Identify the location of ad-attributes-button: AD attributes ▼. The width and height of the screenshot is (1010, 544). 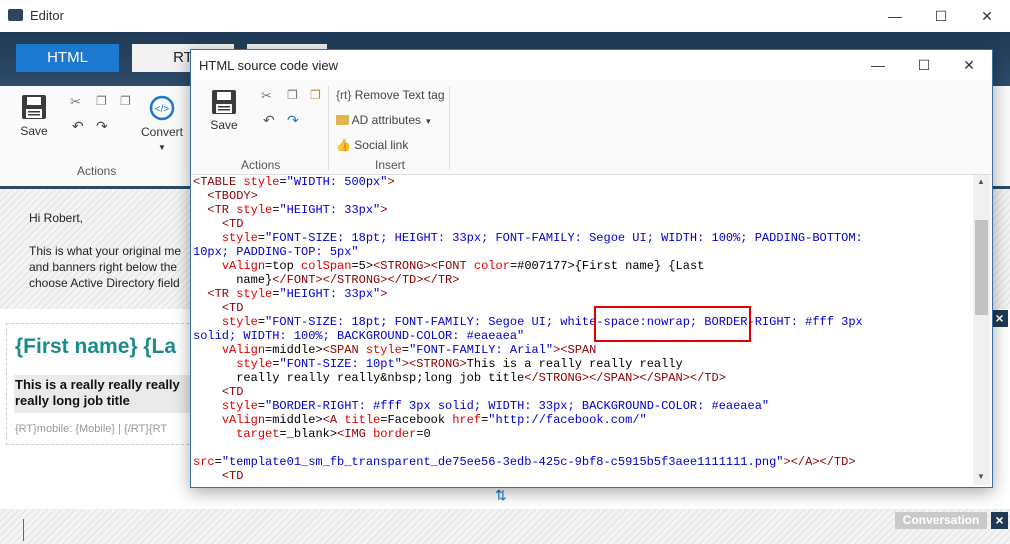
(384, 120).